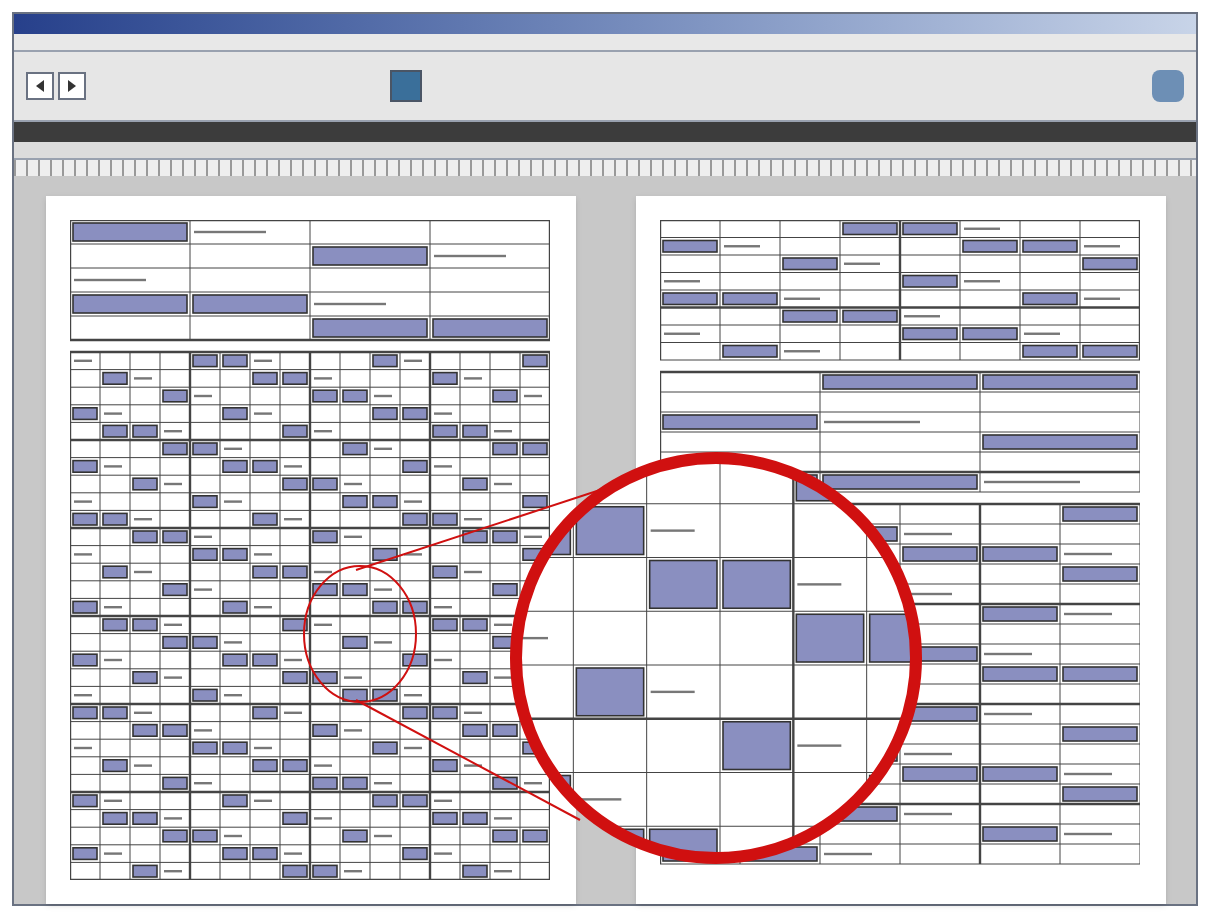 The width and height of the screenshot is (1210, 918). I want to click on back-button, so click(40, 86).